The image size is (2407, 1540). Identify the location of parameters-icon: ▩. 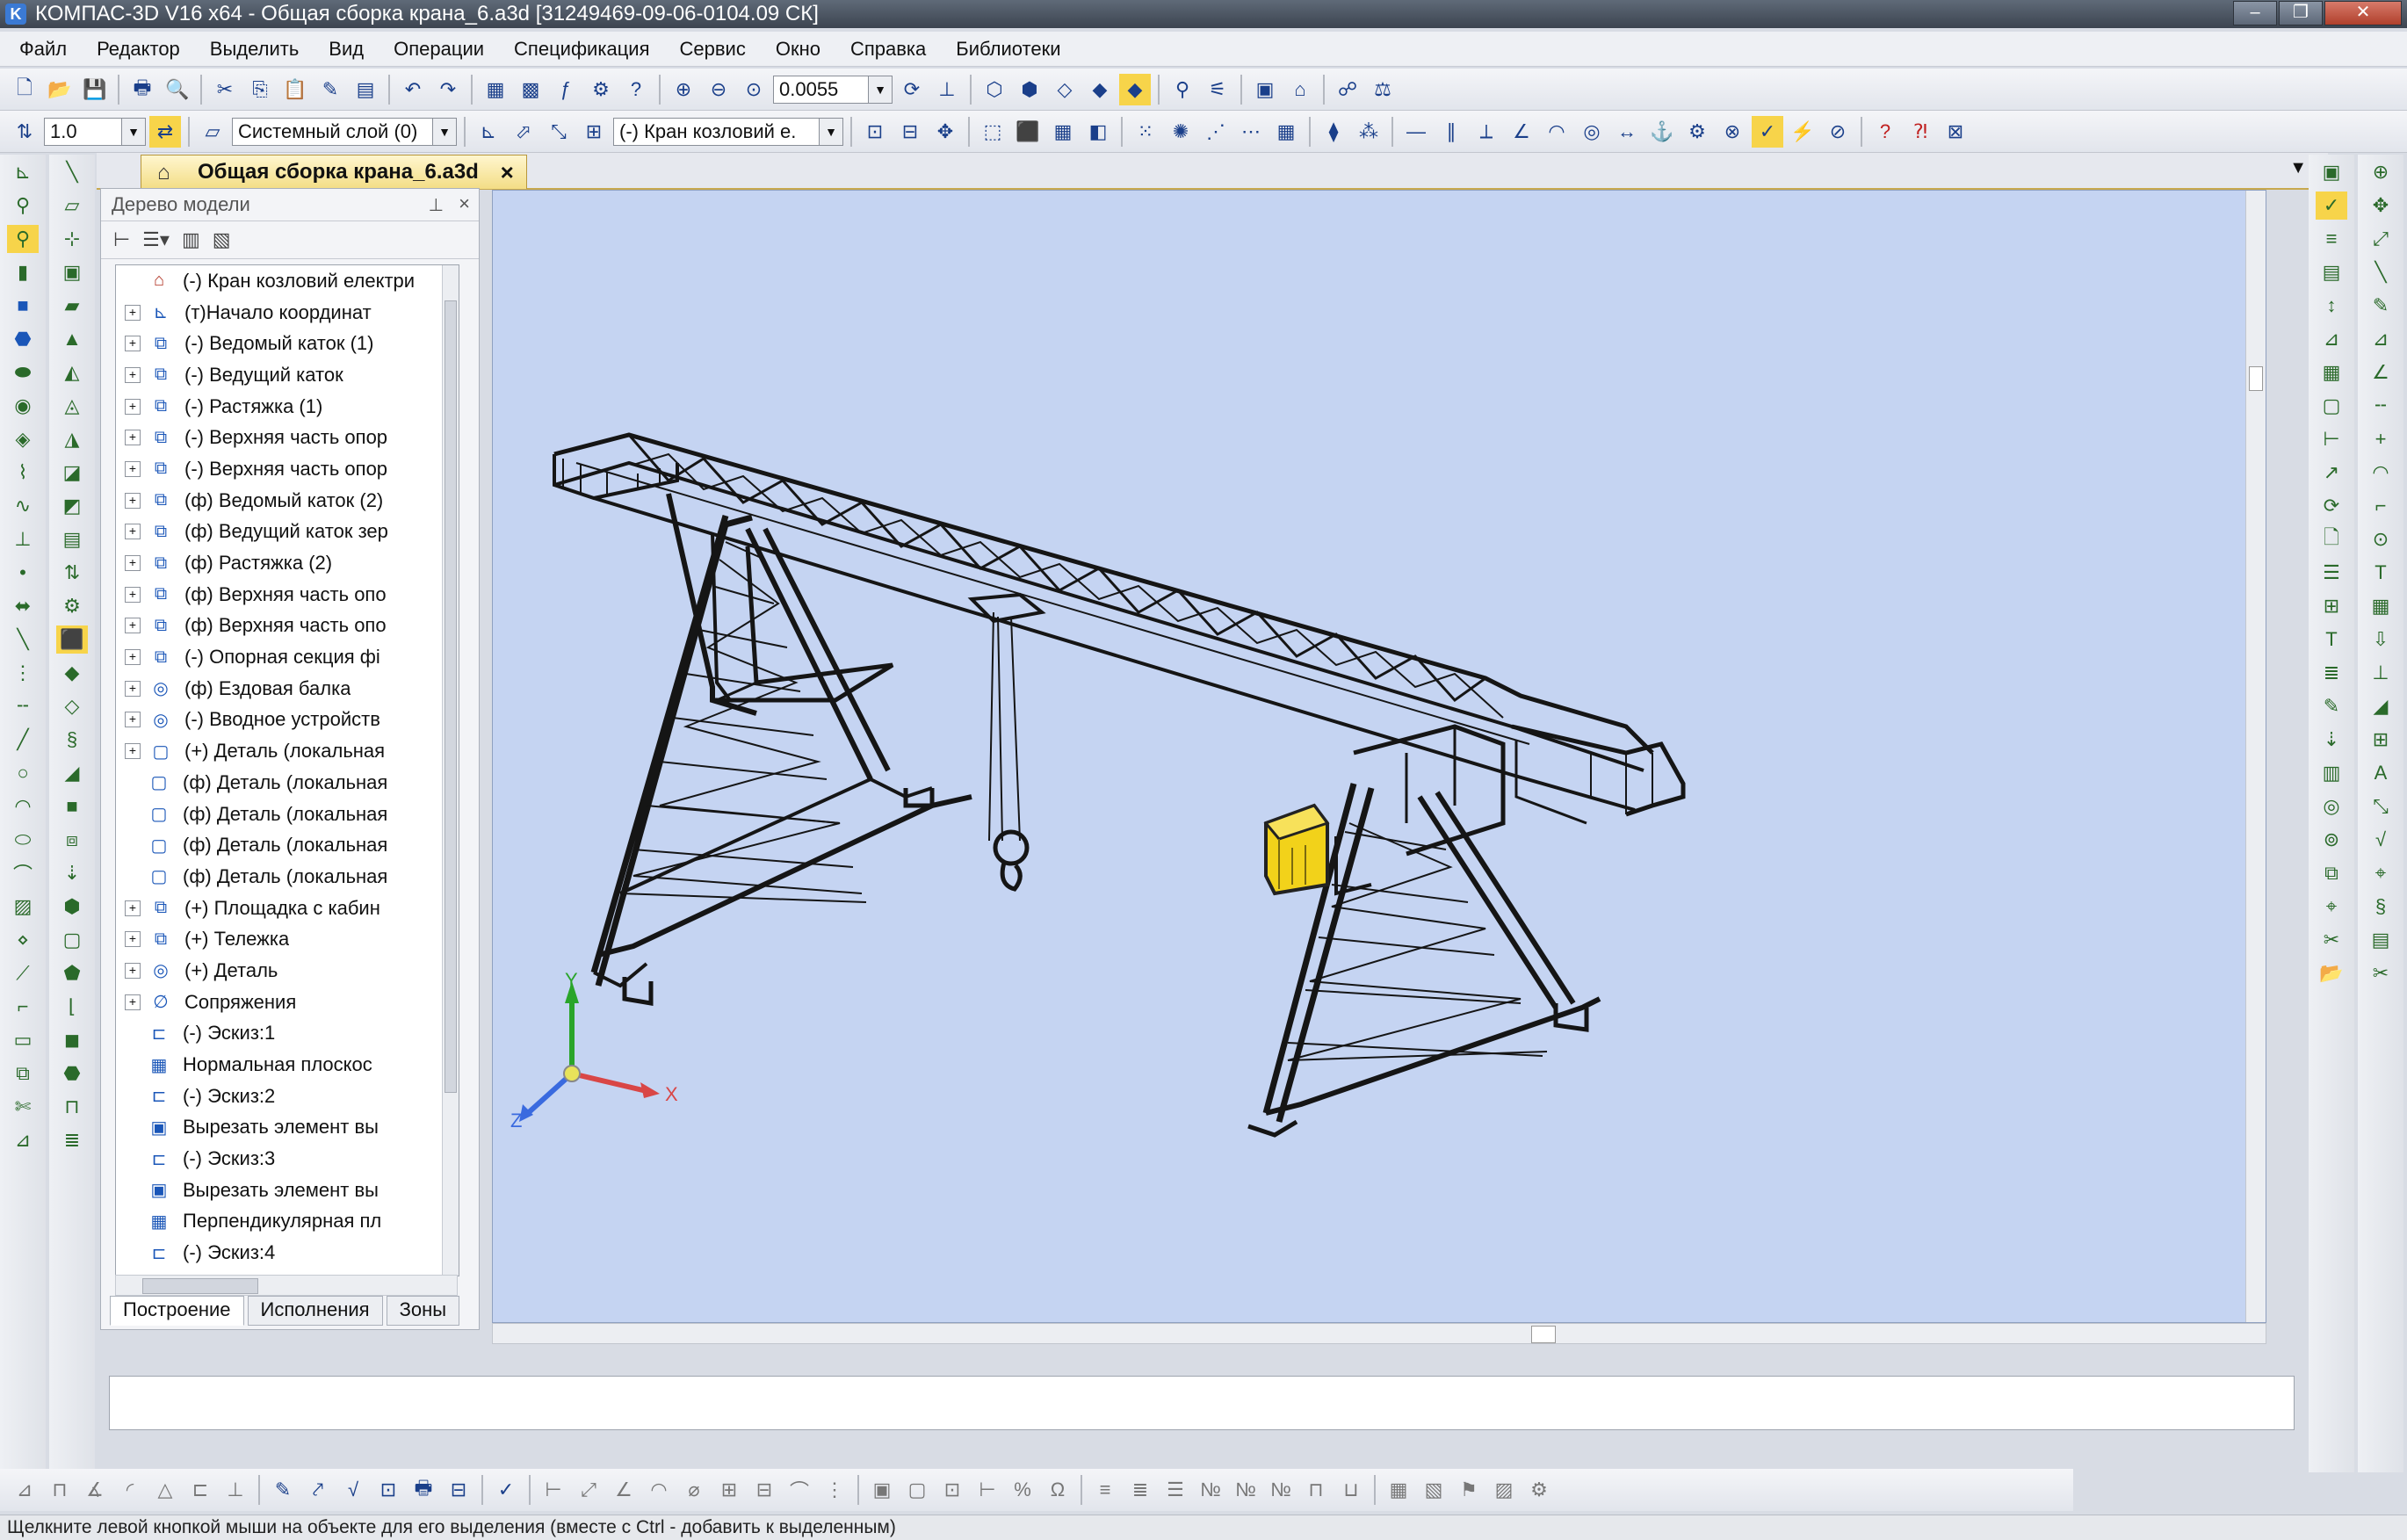
(530, 89).